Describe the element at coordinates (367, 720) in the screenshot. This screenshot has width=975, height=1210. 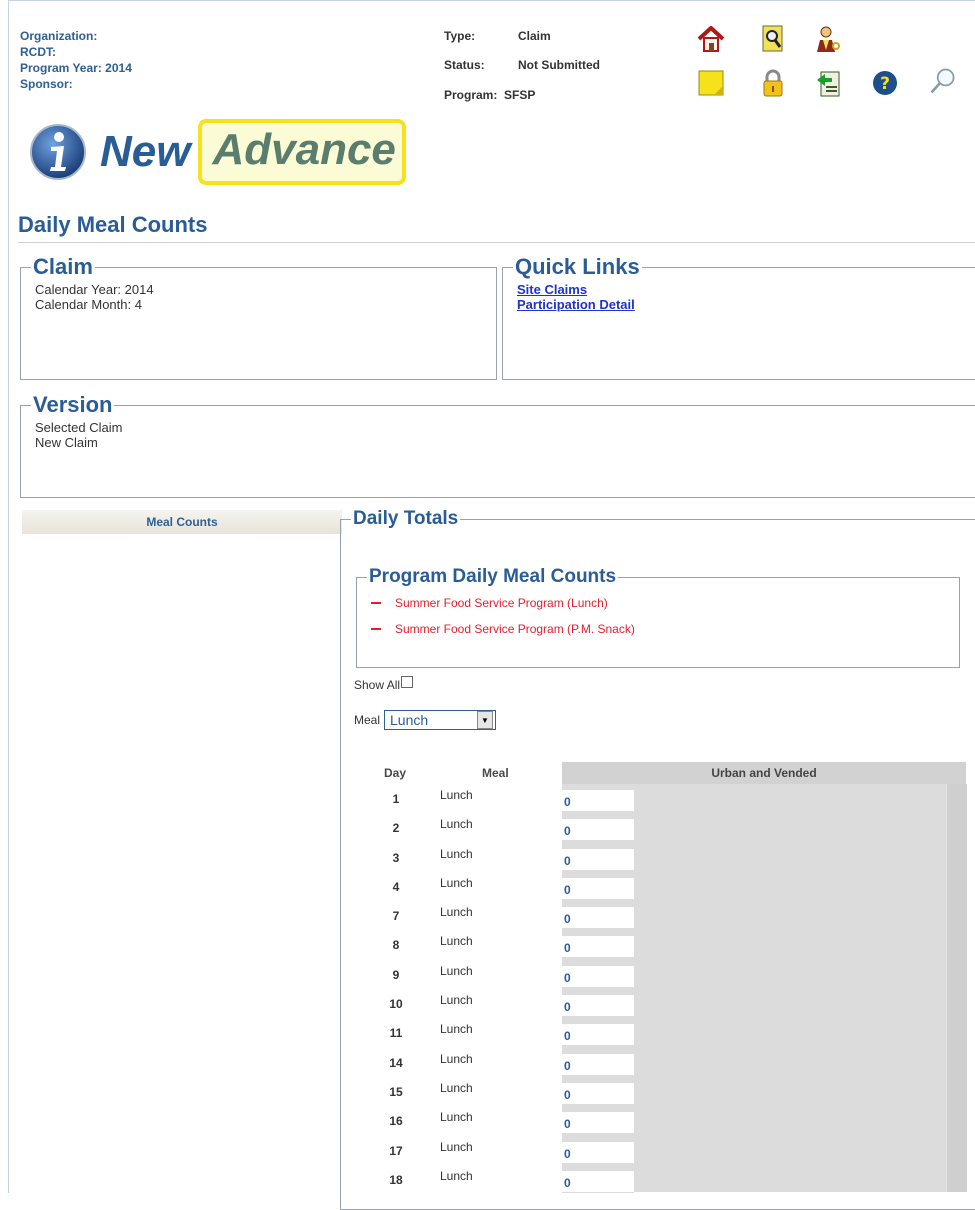
I see `meal-select-label: Meal` at that location.